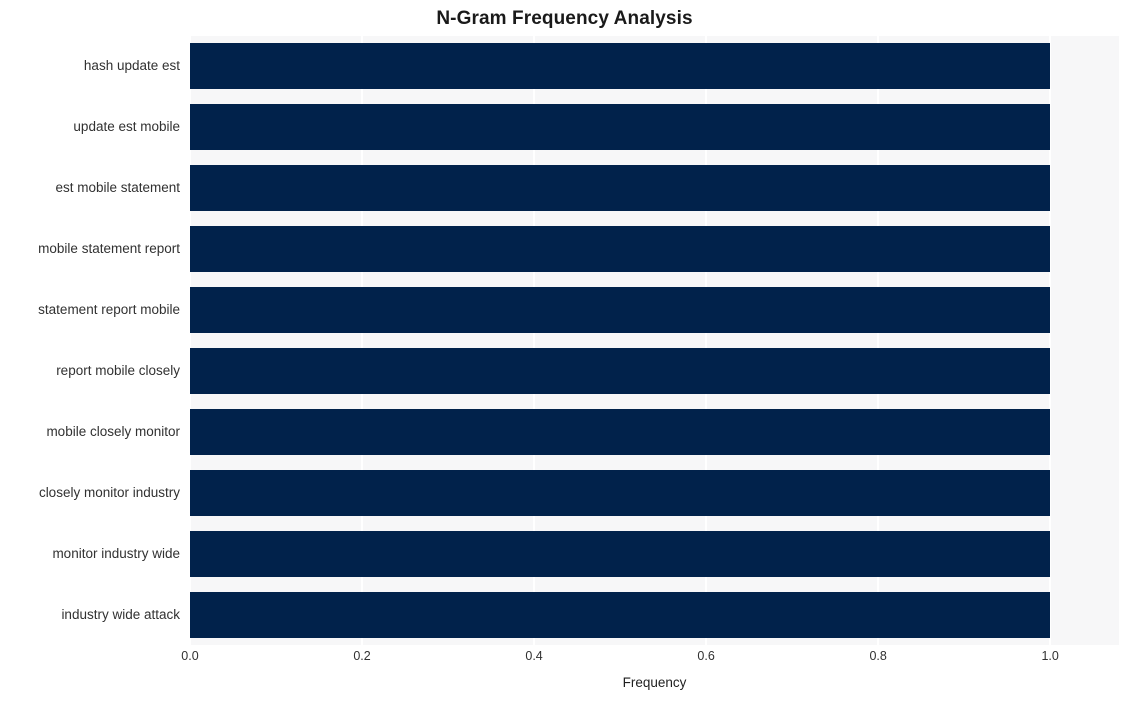 This screenshot has width=1129, height=701. I want to click on x-axis-tick-label: 0.8, so click(878, 656).